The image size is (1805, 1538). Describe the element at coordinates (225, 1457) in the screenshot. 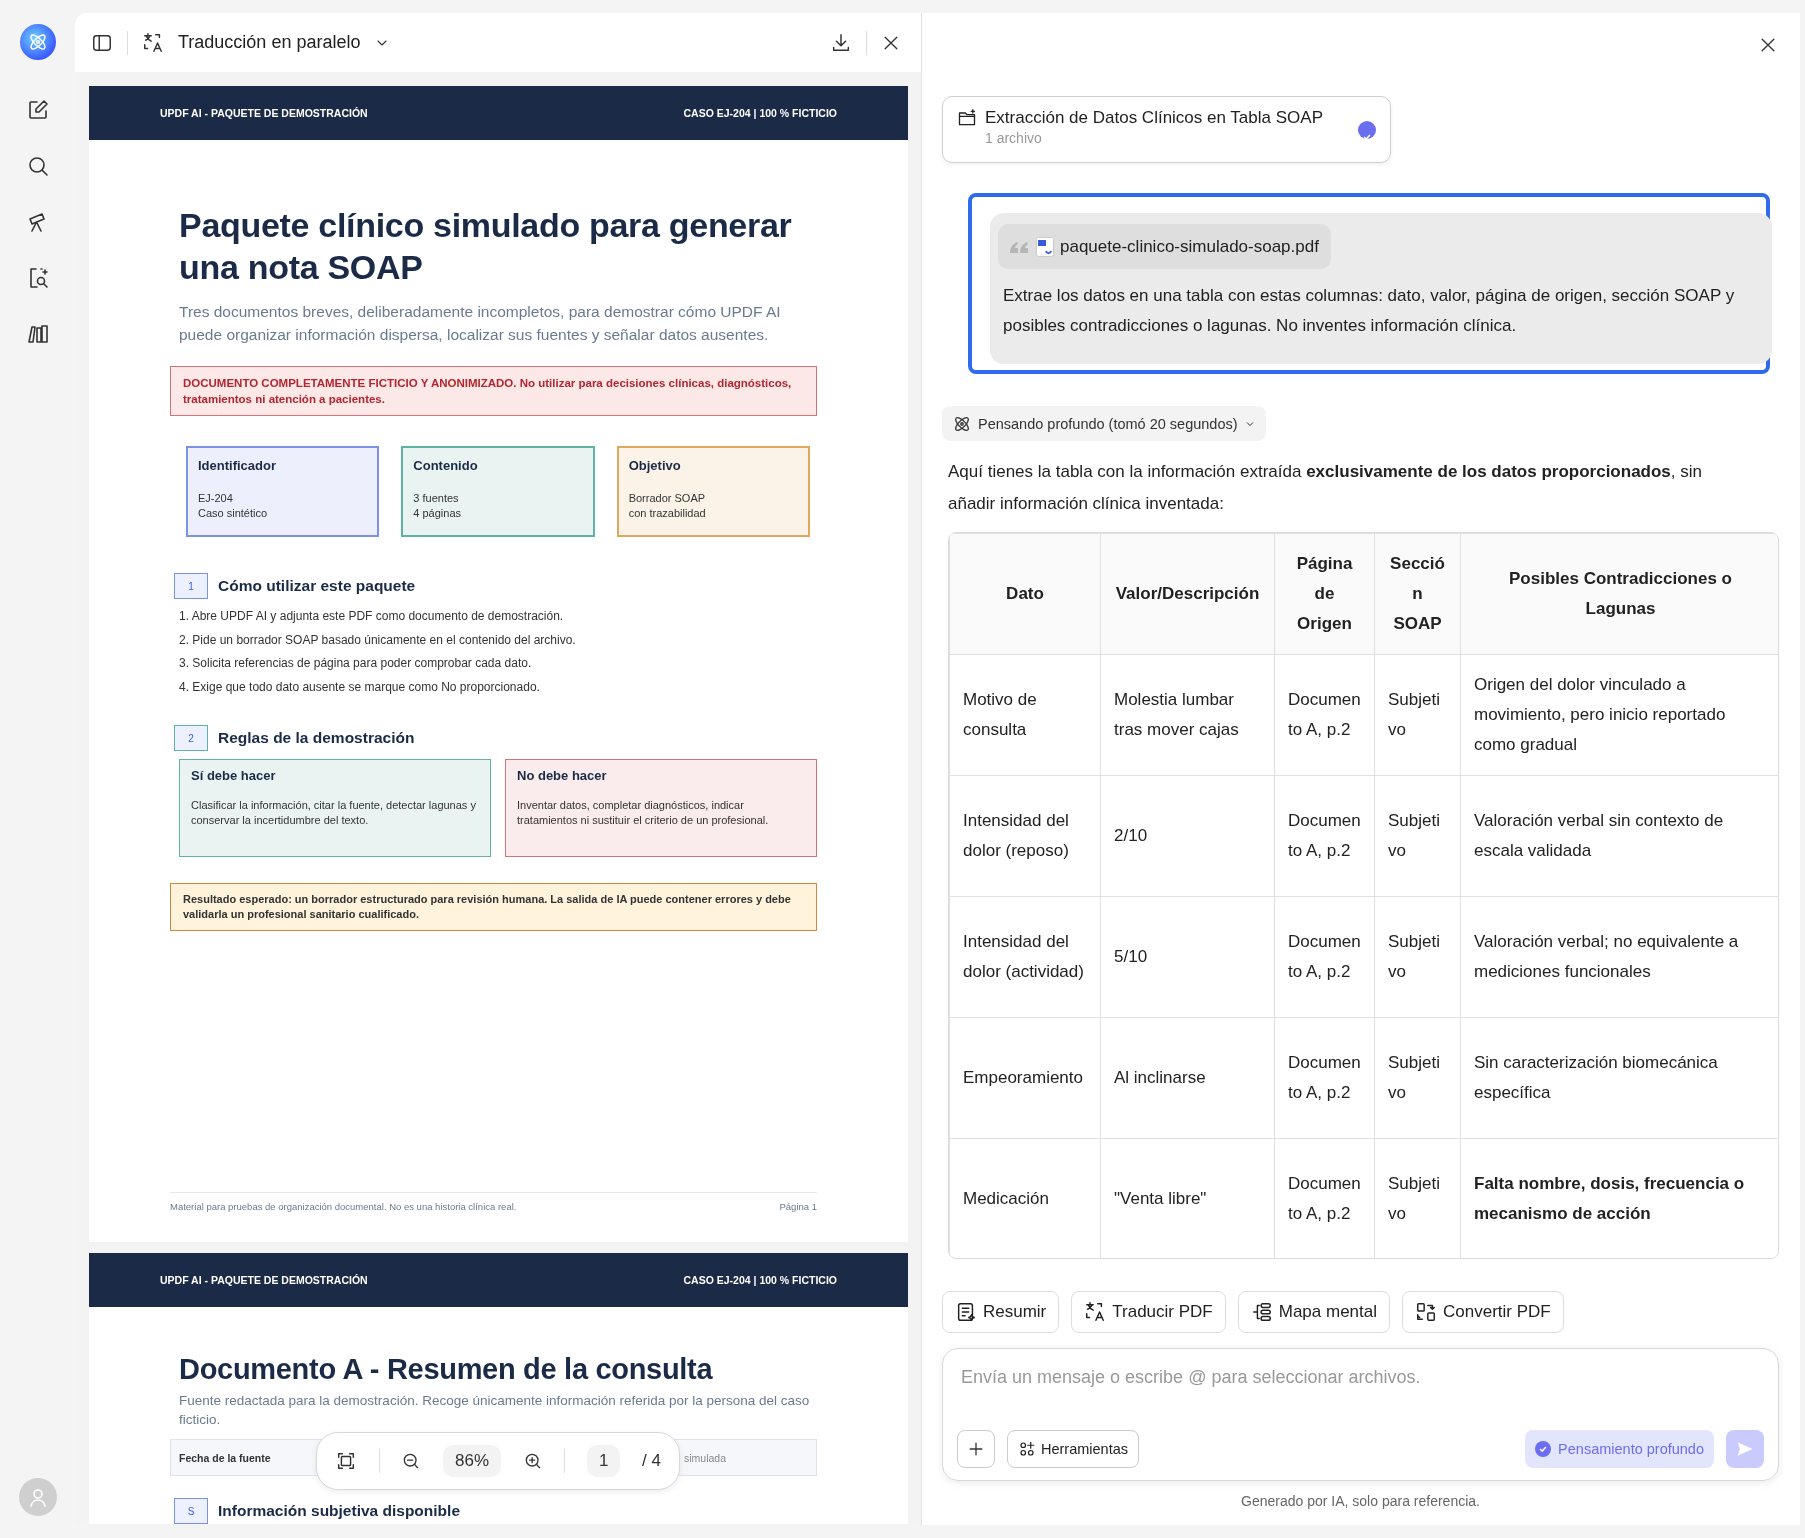

I see `field-label: Fecha de la fuente` at that location.